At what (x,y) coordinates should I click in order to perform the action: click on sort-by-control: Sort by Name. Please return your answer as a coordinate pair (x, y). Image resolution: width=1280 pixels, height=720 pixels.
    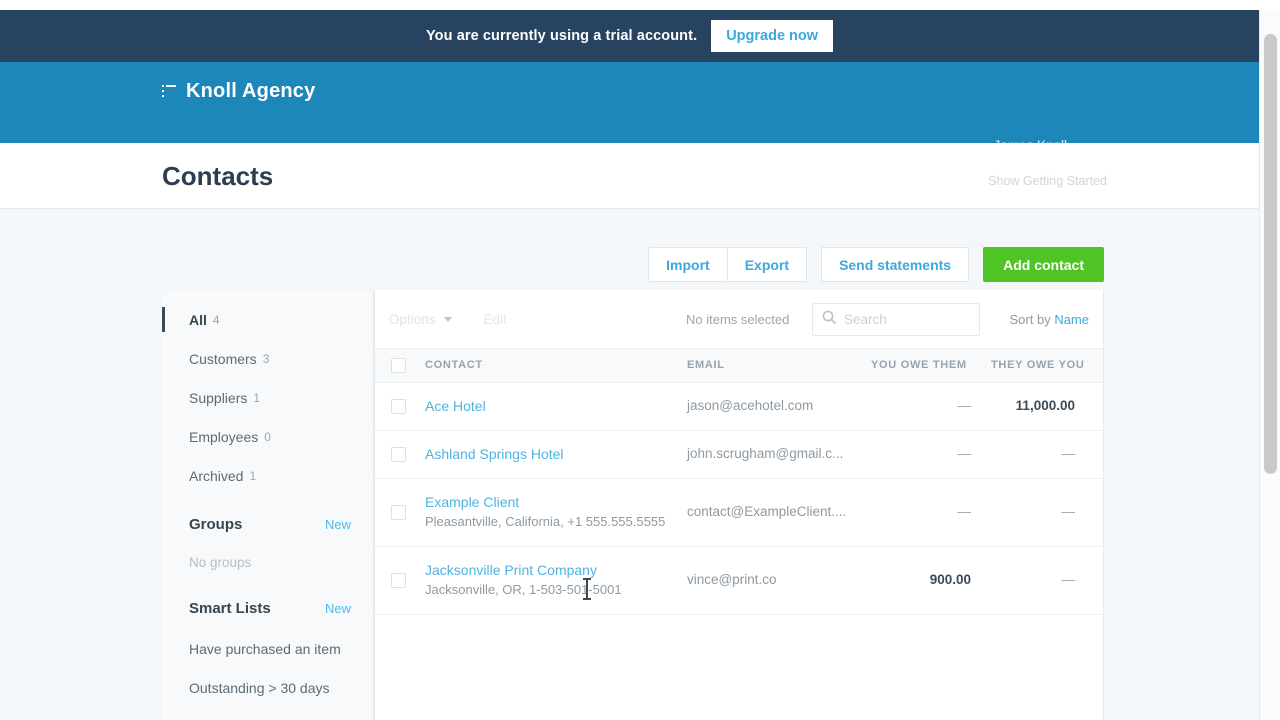
    Looking at the image, I should click on (1049, 319).